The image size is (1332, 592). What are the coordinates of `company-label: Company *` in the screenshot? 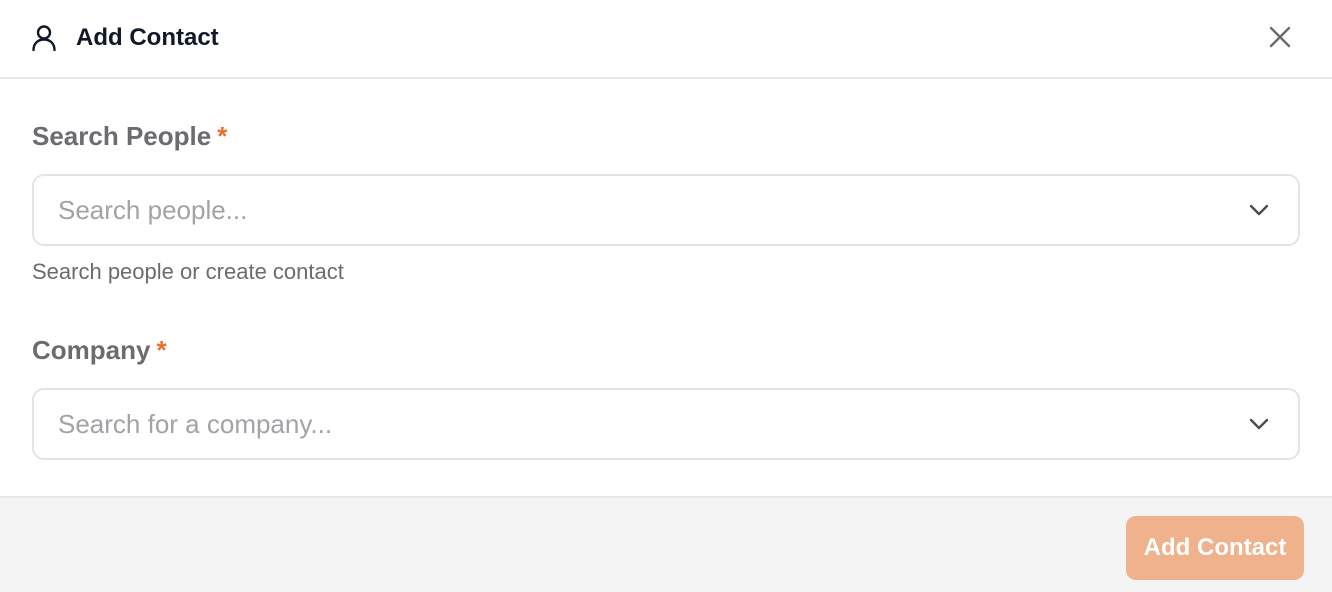 It's located at (99, 350).